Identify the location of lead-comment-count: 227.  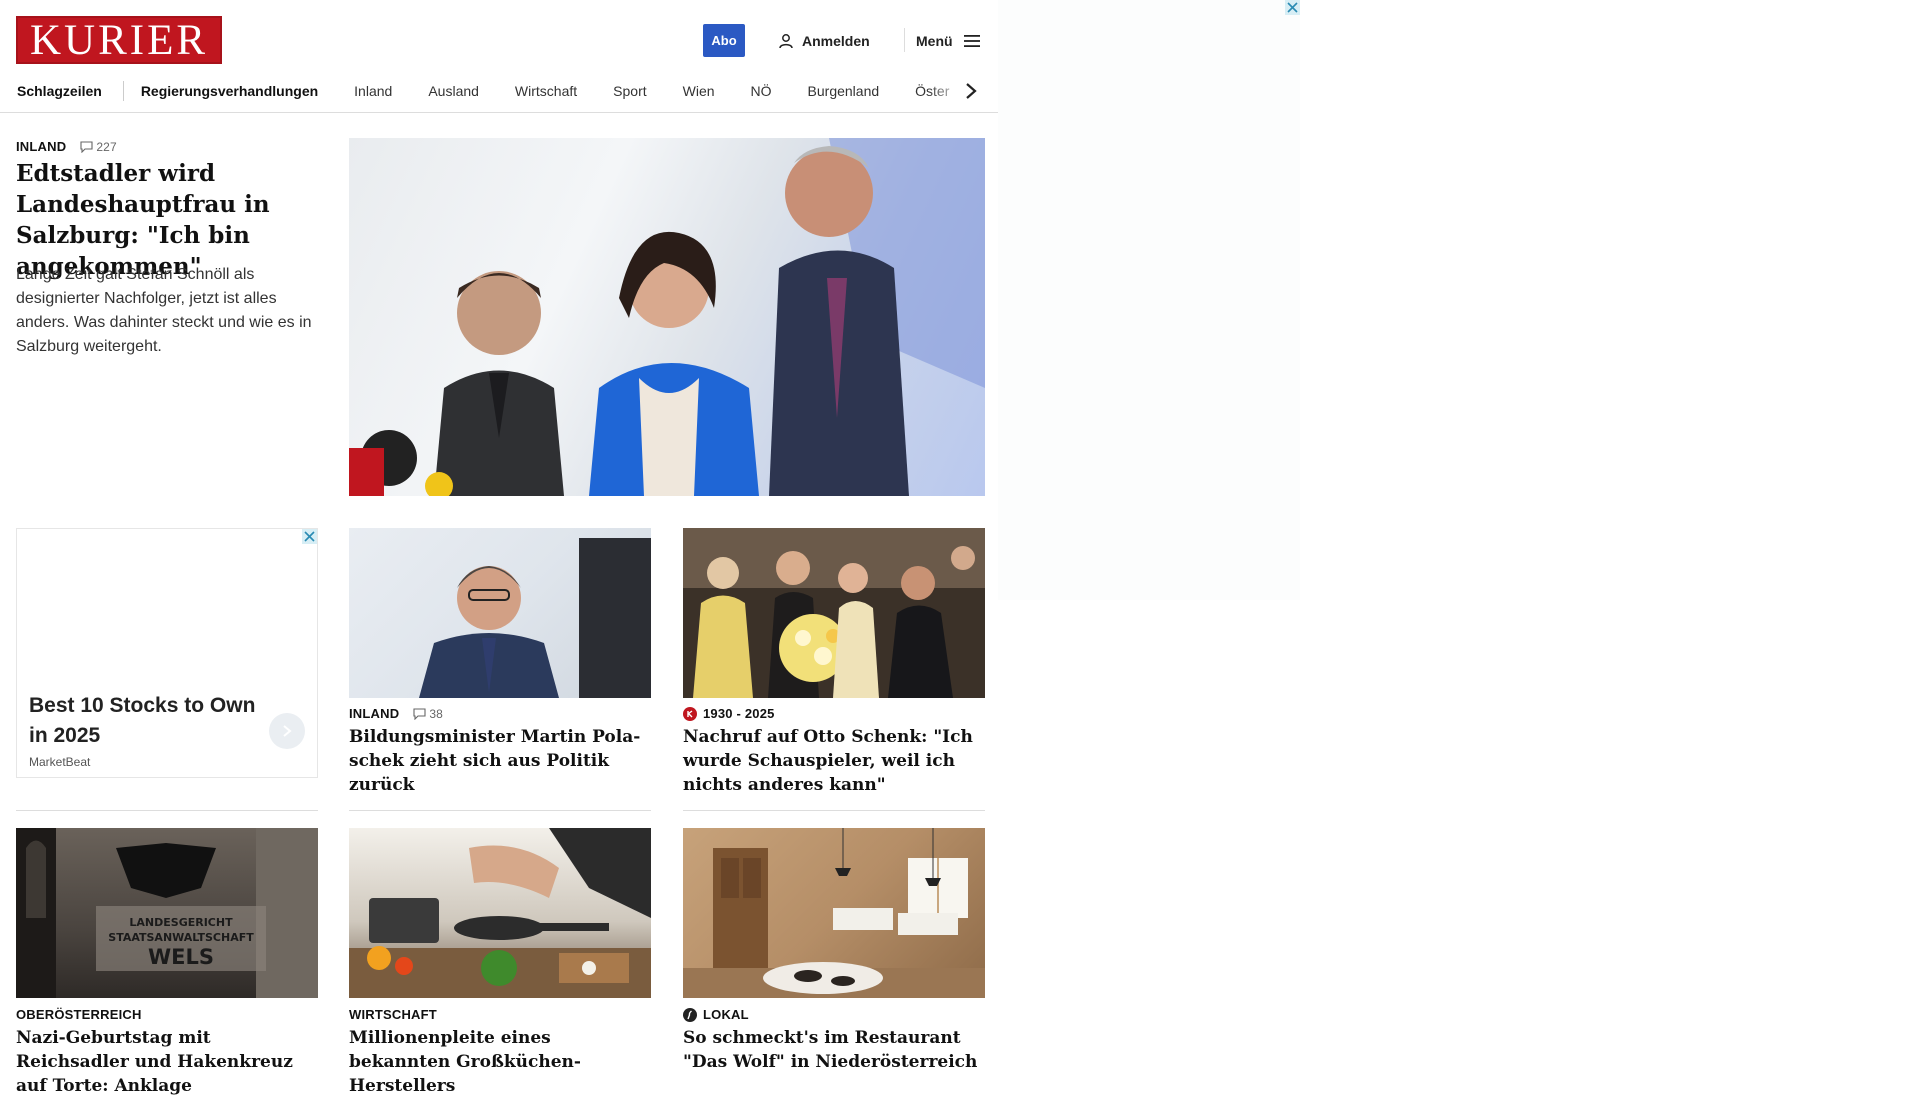
(106, 146).